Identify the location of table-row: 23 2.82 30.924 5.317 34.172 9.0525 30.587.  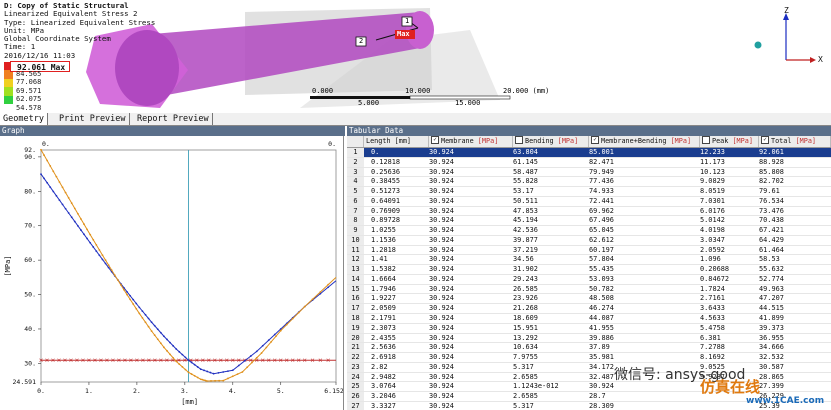
(589, 367).